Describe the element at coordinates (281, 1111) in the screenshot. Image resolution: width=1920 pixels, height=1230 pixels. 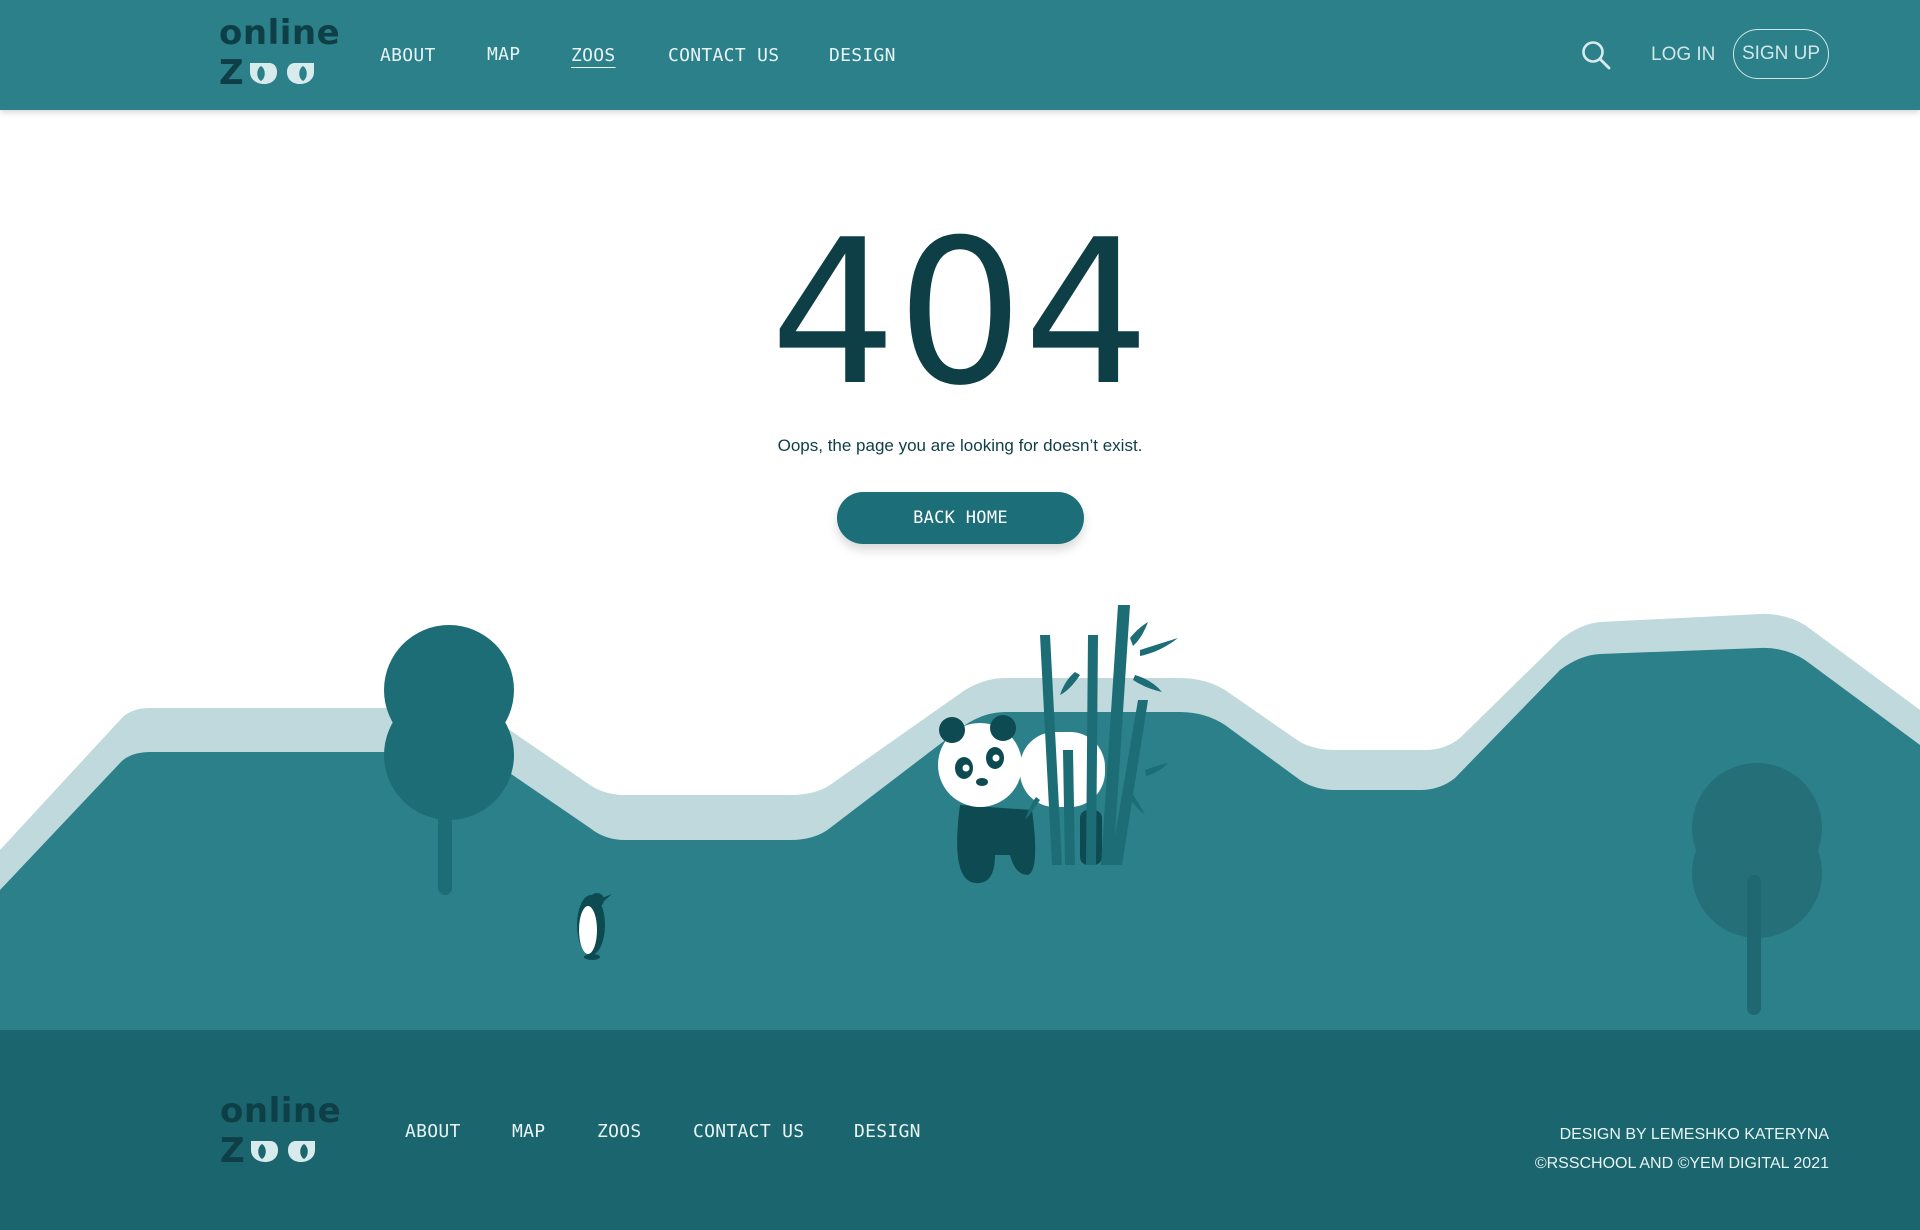
I see `footer-logo-word: online` at that location.